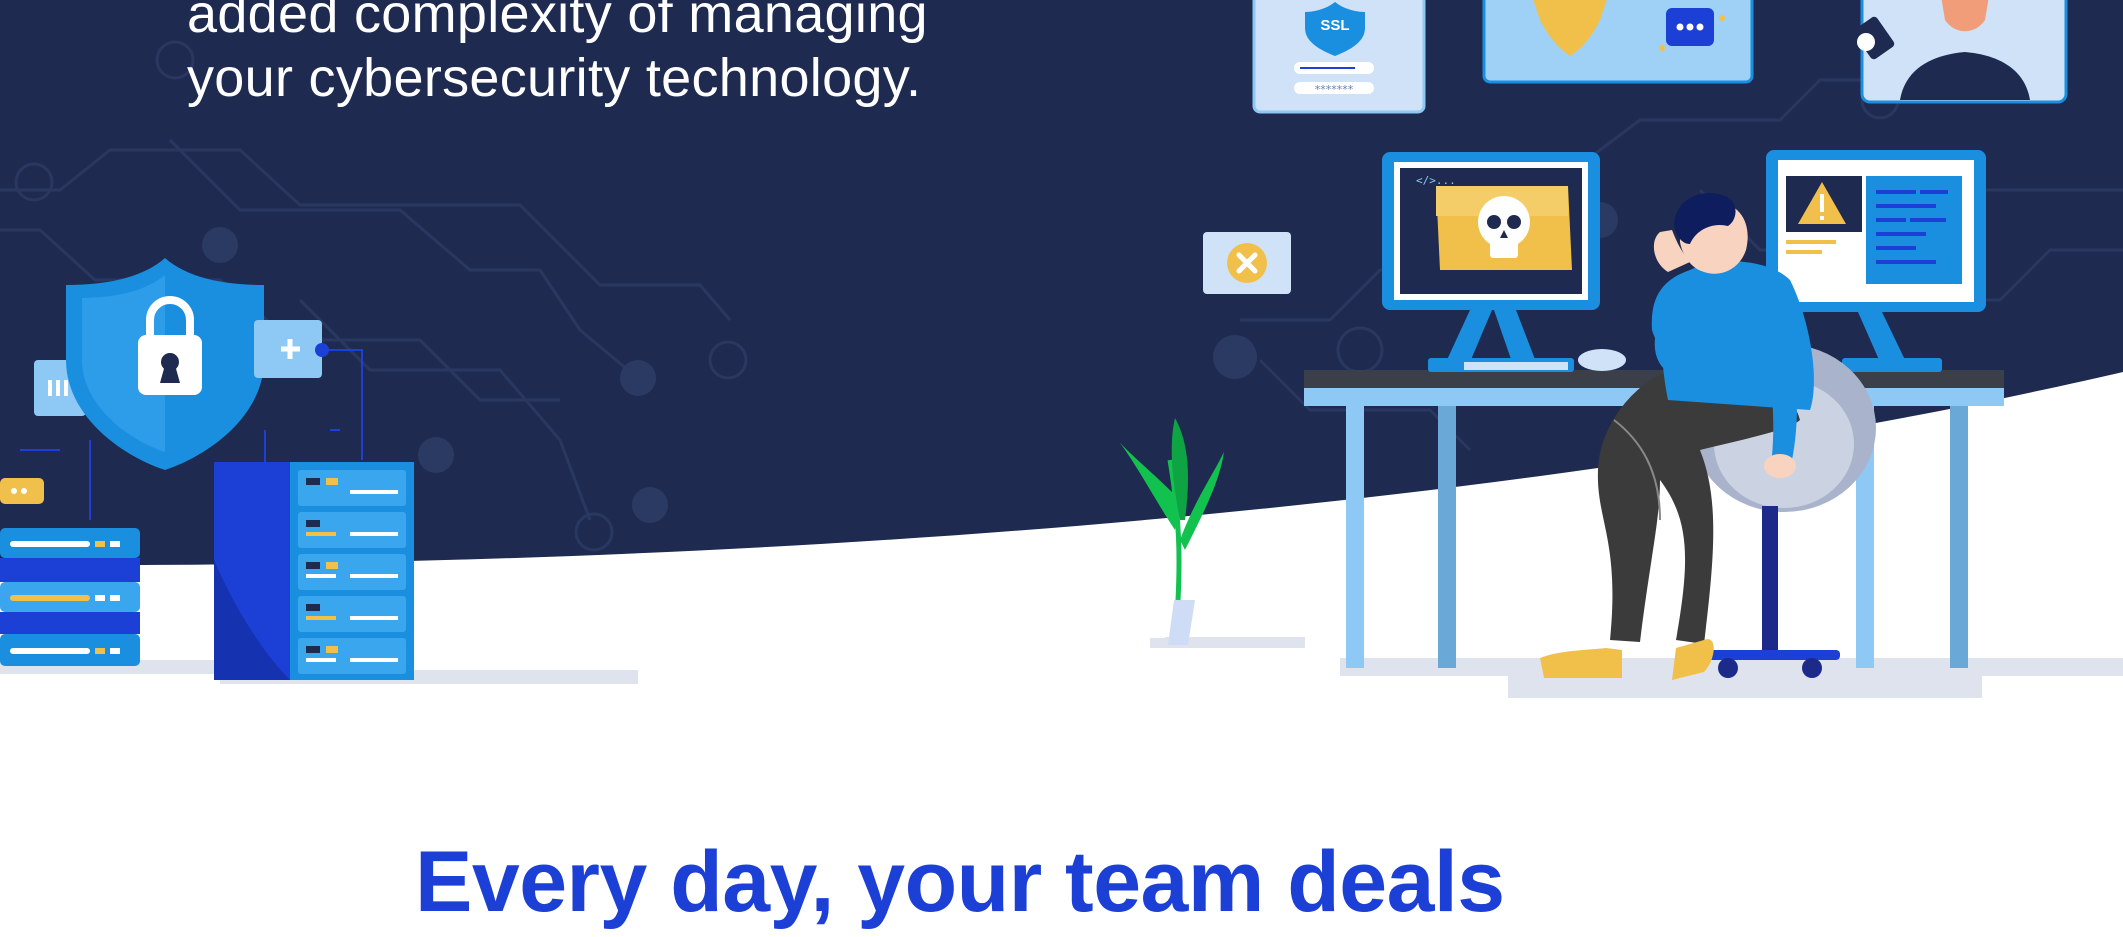 The image size is (2123, 937). What do you see at coordinates (1334, 25) in the screenshot?
I see `ssl-label: SSL` at bounding box center [1334, 25].